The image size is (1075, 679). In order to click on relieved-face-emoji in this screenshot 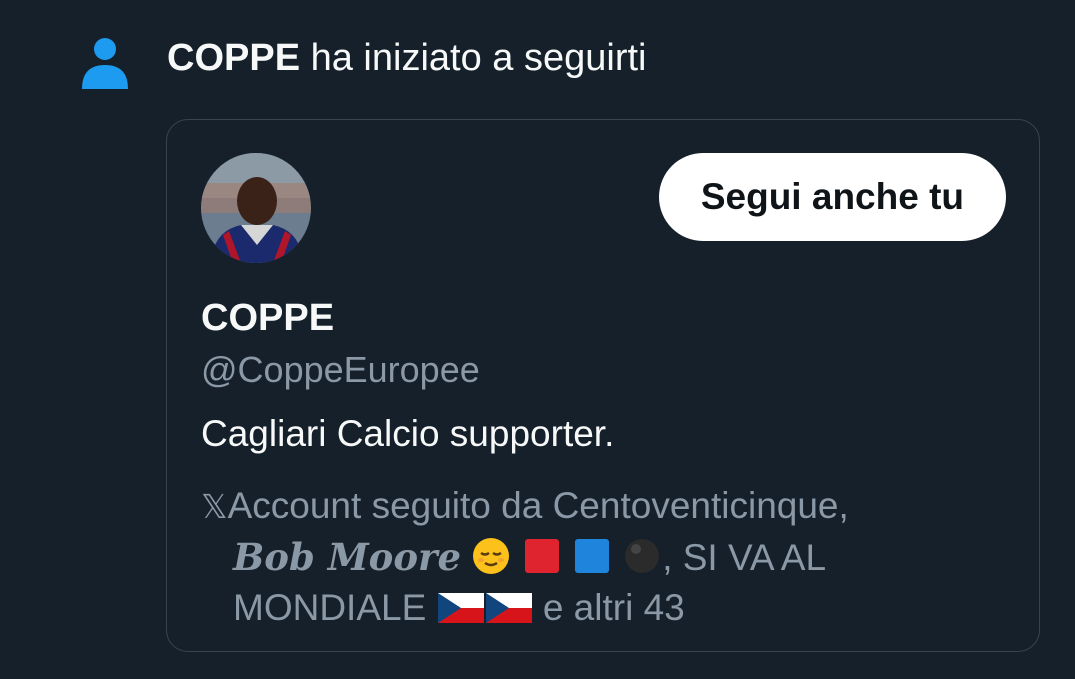, I will do `click(491, 556)`.